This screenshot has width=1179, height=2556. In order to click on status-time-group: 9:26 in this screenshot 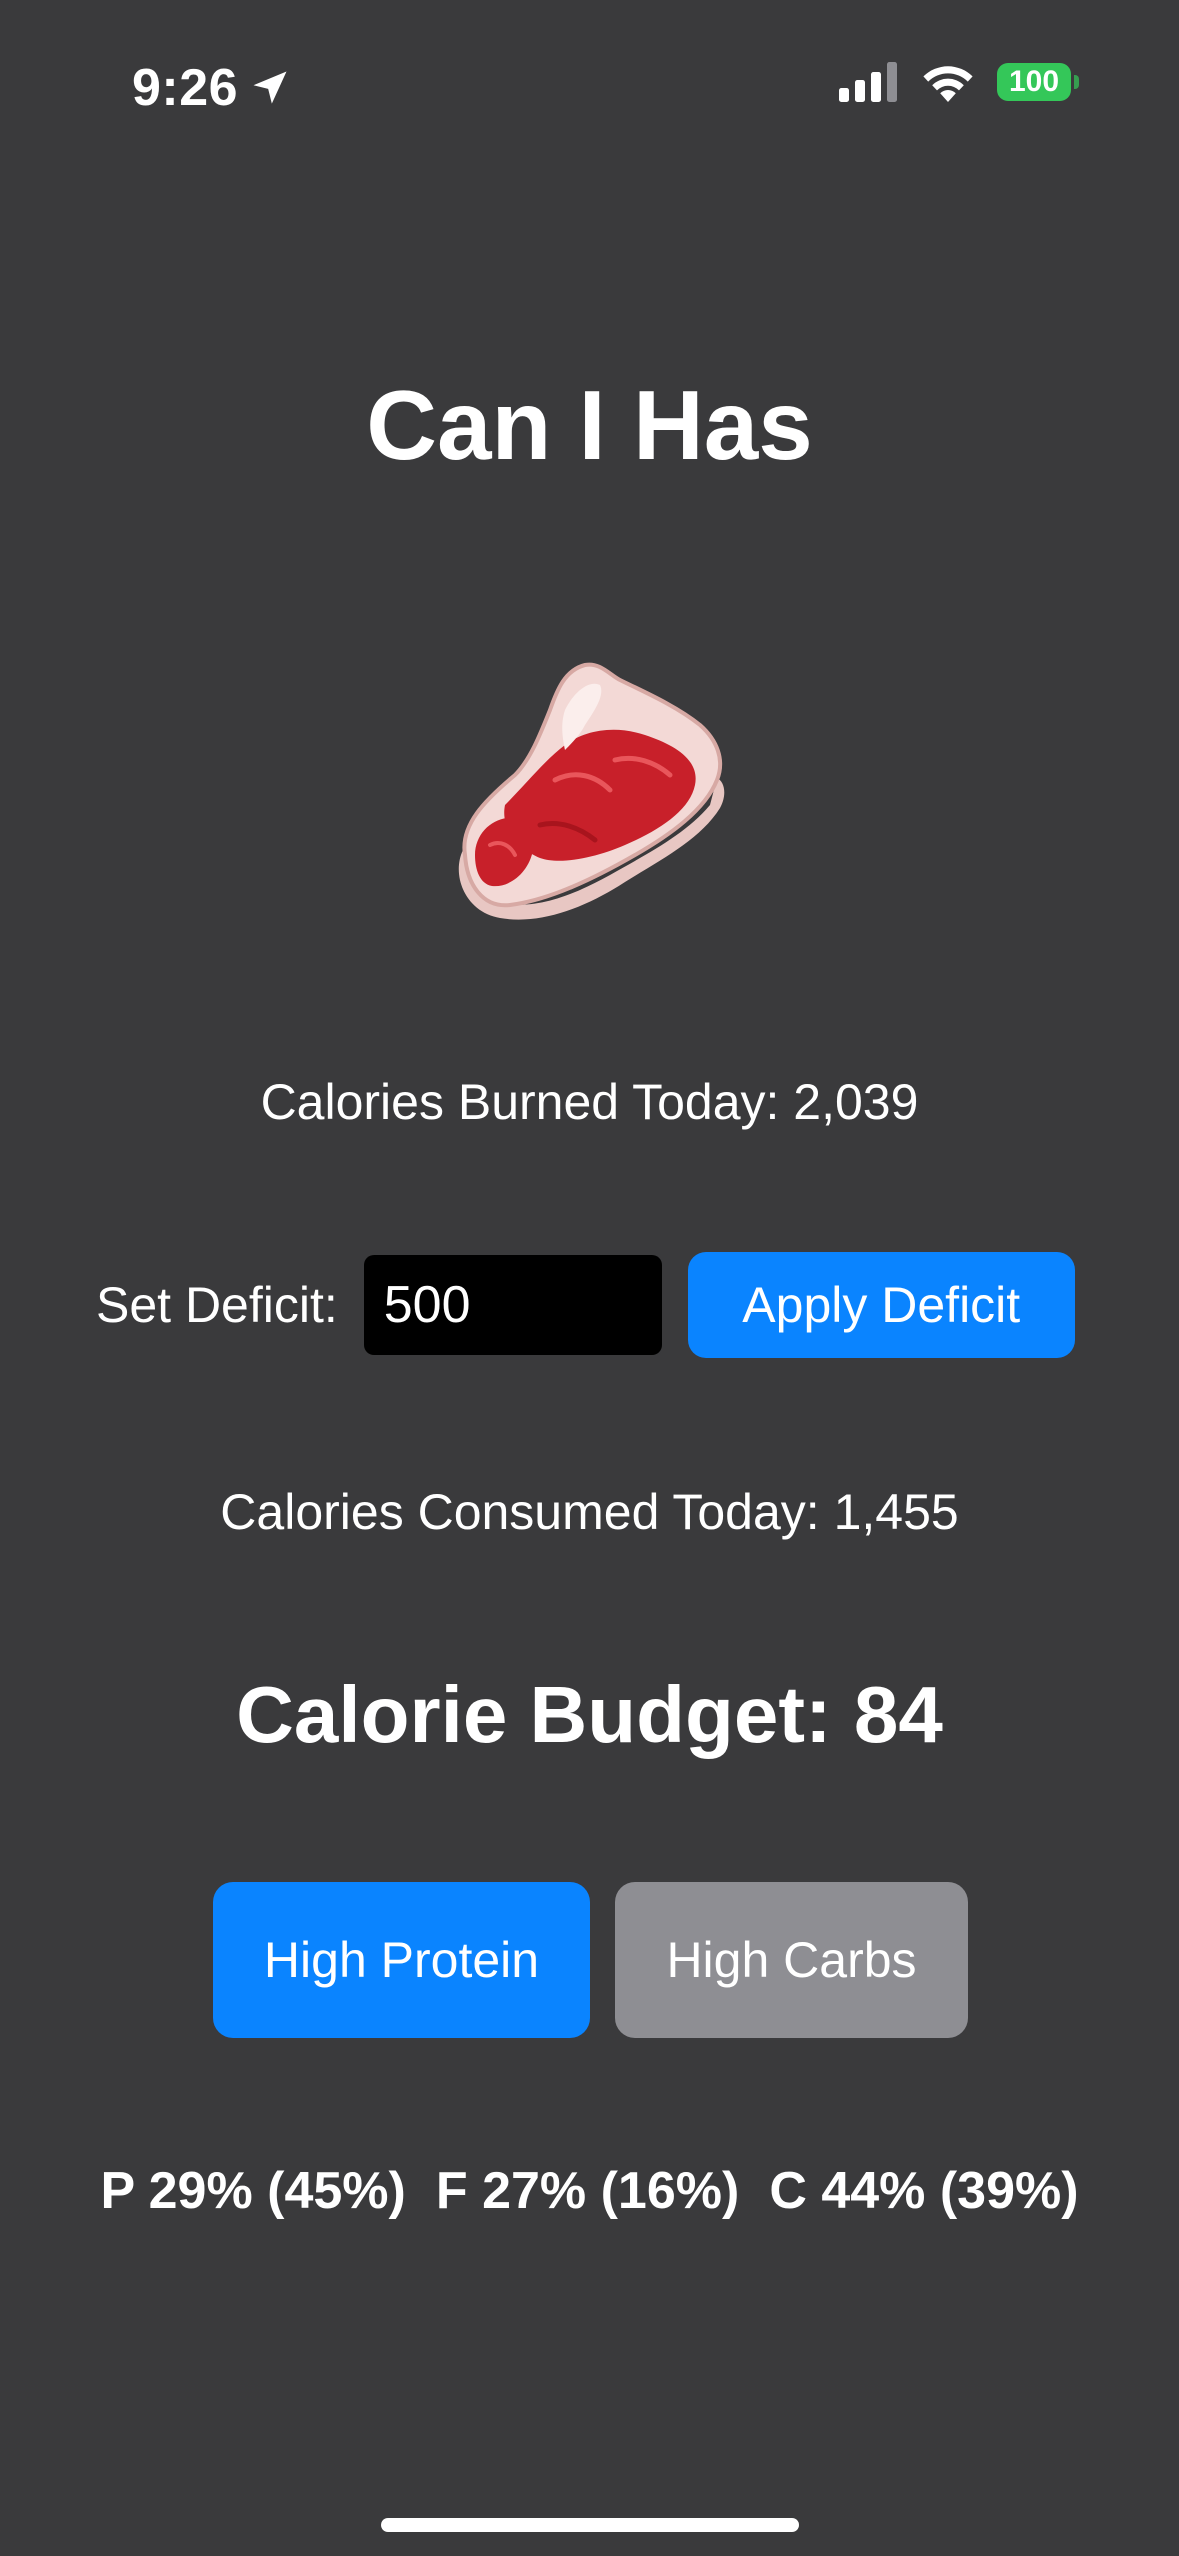, I will do `click(212, 88)`.